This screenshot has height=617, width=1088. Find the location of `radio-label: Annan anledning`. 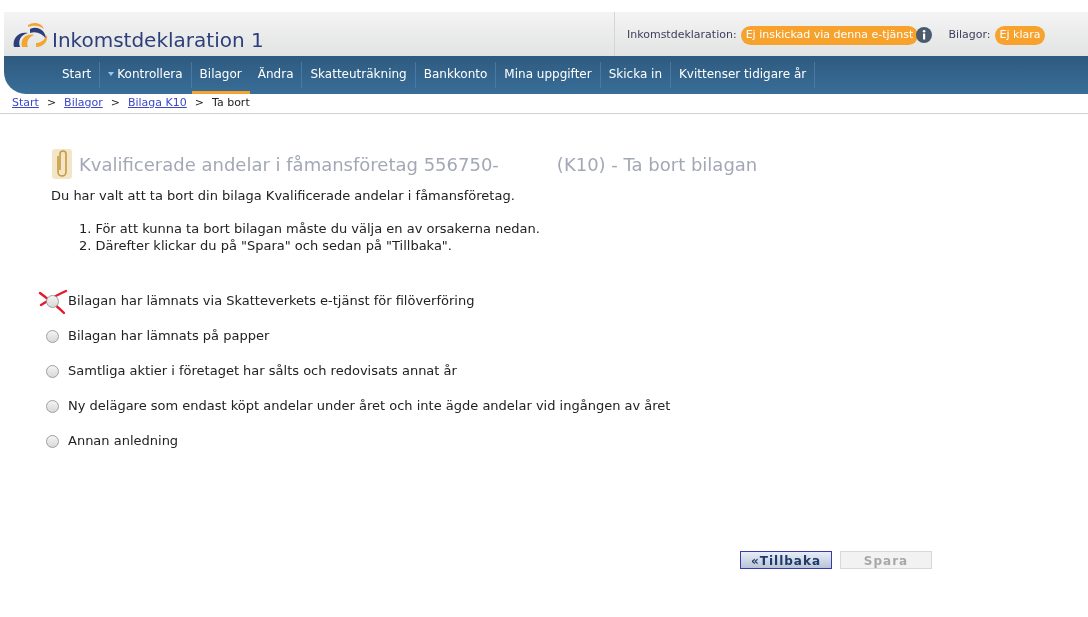

radio-label: Annan anledning is located at coordinates (123, 441).